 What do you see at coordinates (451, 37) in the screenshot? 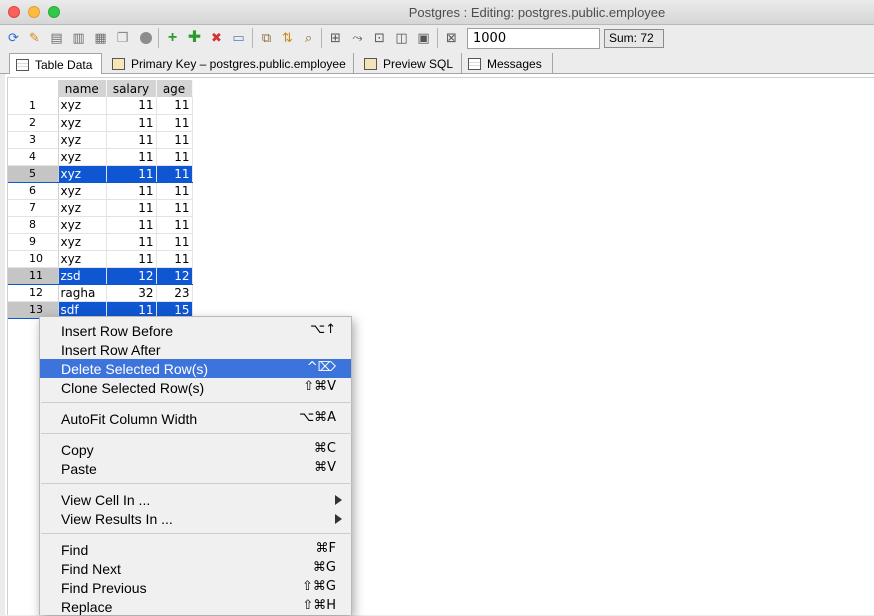
I see `limit-rows-icon: ⊠` at bounding box center [451, 37].